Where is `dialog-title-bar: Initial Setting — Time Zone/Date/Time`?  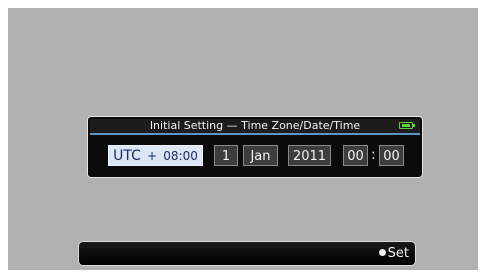
dialog-title-bar: Initial Setting — Time Zone/Date/Time is located at coordinates (255, 127).